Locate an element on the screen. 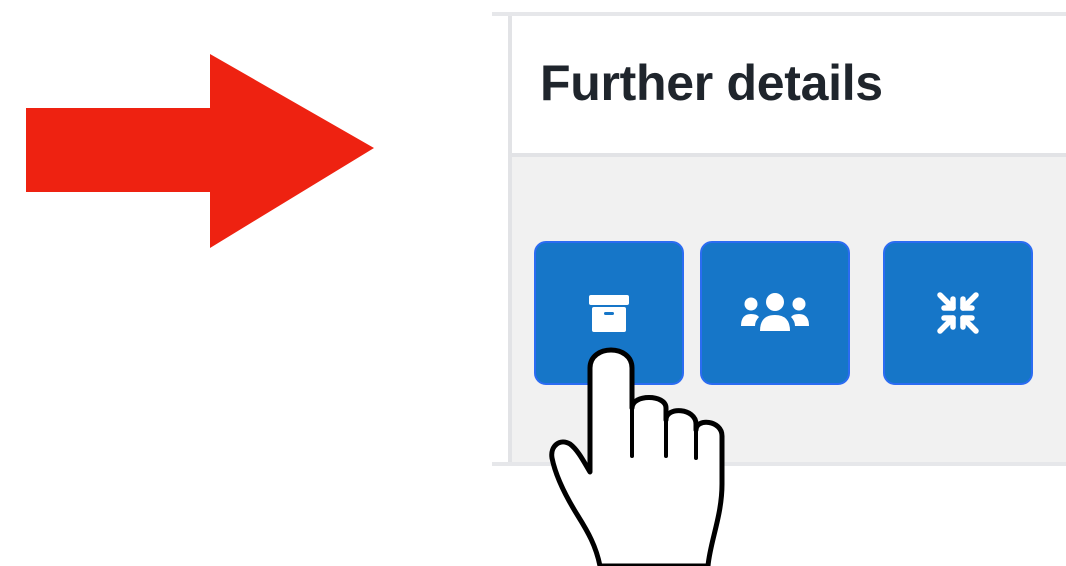 The width and height of the screenshot is (1066, 566). hand-pointer-icon is located at coordinates (637, 456).